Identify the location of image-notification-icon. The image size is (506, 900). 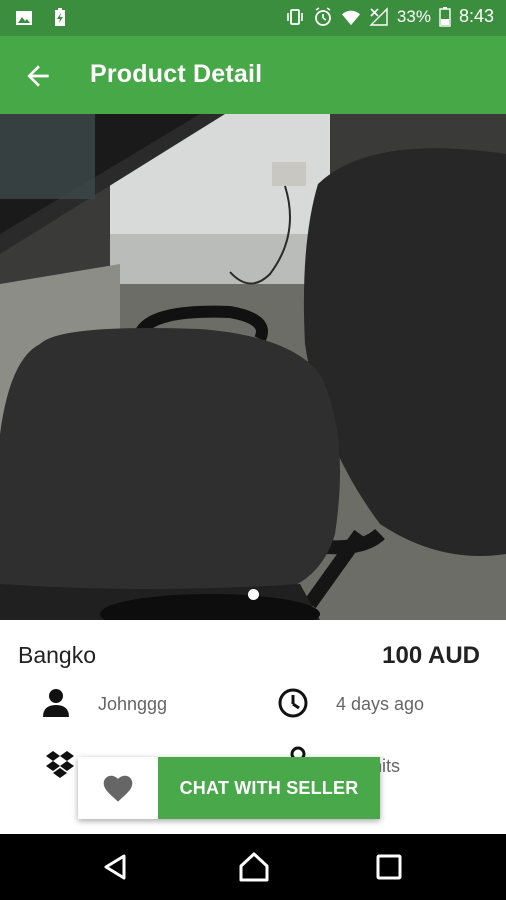
(24, 18).